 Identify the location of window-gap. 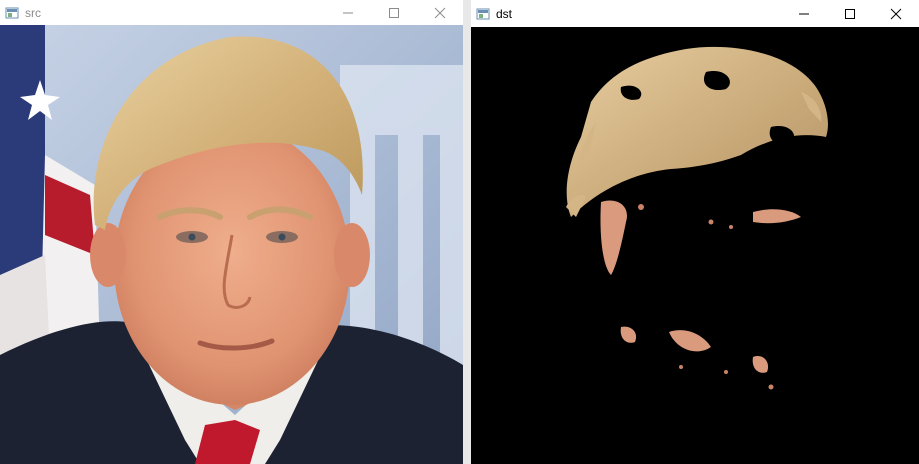
(467, 232).